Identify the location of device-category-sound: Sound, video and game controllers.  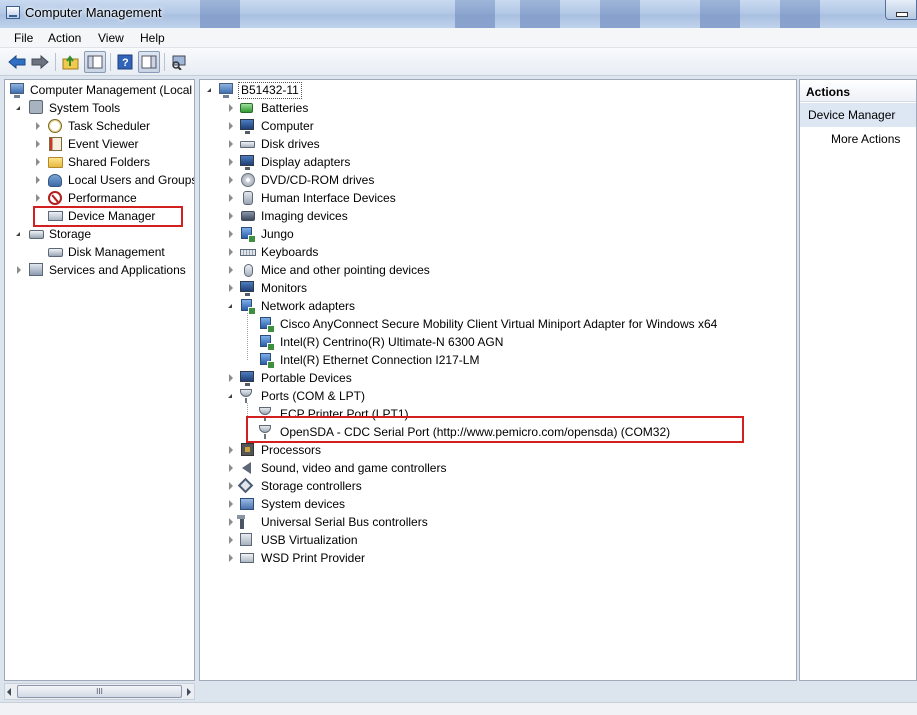
(498, 468).